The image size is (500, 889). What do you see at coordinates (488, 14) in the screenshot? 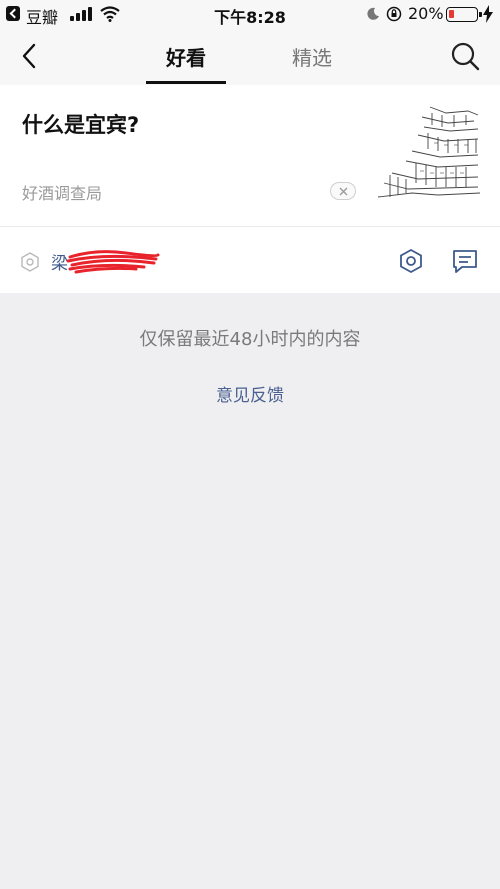
I see `charging-bolt-icon` at bounding box center [488, 14].